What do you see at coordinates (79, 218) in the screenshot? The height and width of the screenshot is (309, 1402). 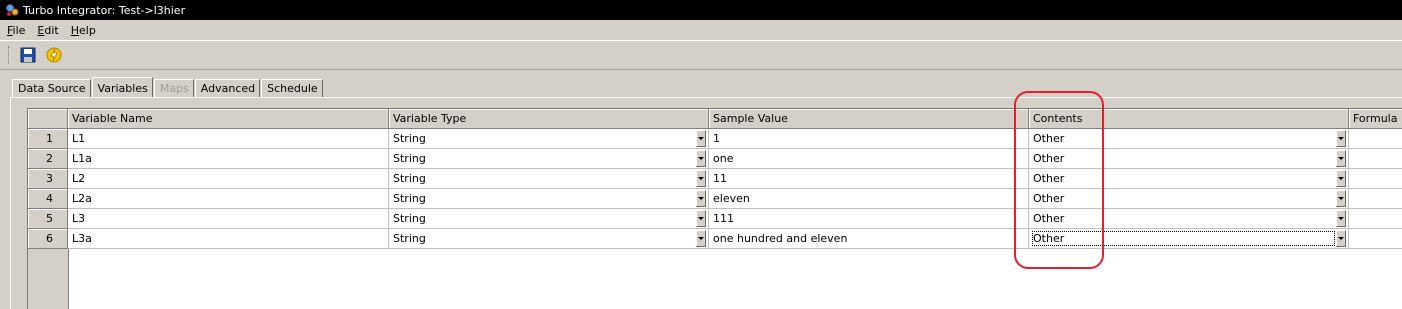 I see `variable-name-text: L3` at bounding box center [79, 218].